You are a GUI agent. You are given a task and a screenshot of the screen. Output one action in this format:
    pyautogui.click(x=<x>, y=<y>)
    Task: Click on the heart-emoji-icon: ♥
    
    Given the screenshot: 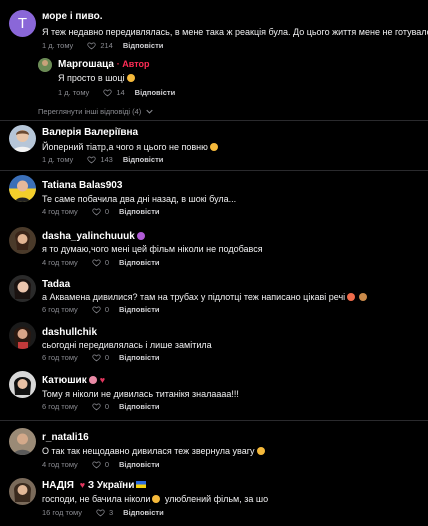 What is the action you would take?
    pyautogui.click(x=82, y=485)
    